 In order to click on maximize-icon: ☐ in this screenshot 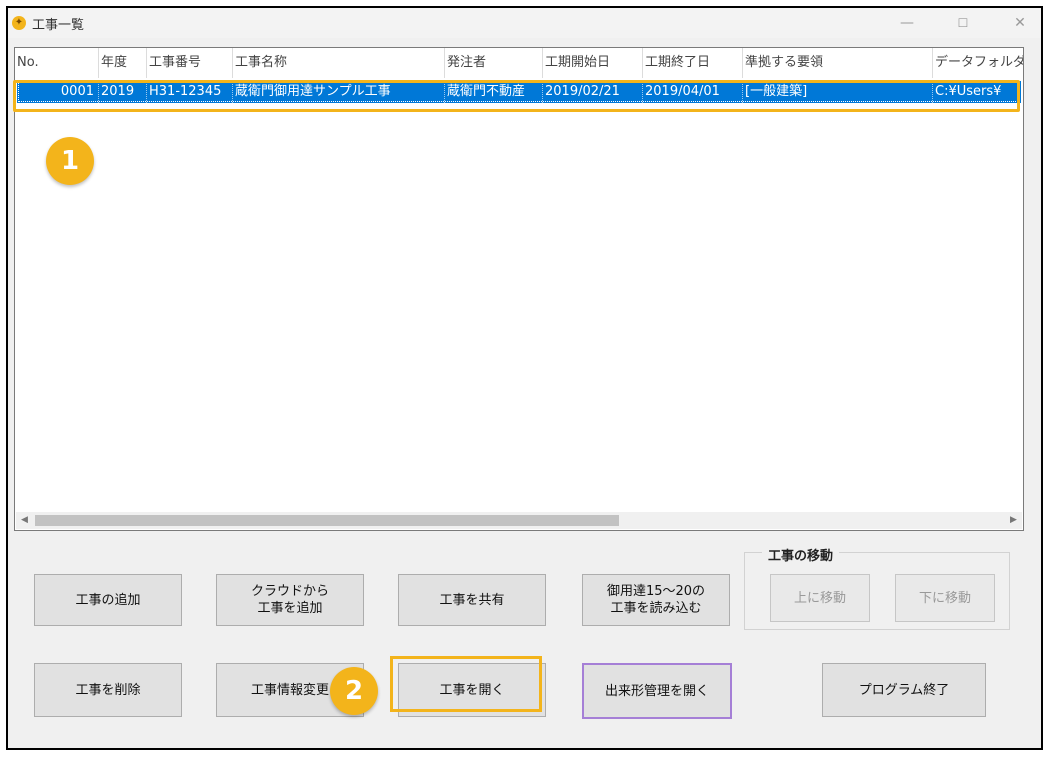, I will do `click(963, 23)`.